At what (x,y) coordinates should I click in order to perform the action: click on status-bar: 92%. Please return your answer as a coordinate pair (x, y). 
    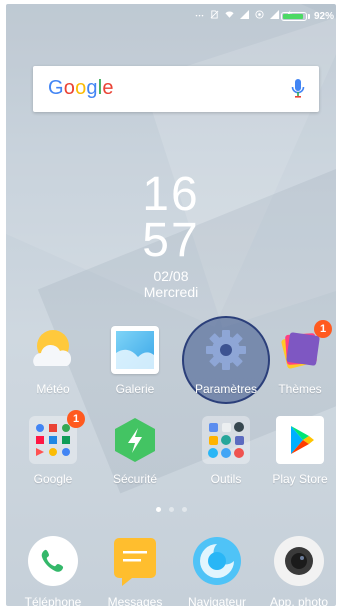
    Looking at the image, I should click on (171, 16).